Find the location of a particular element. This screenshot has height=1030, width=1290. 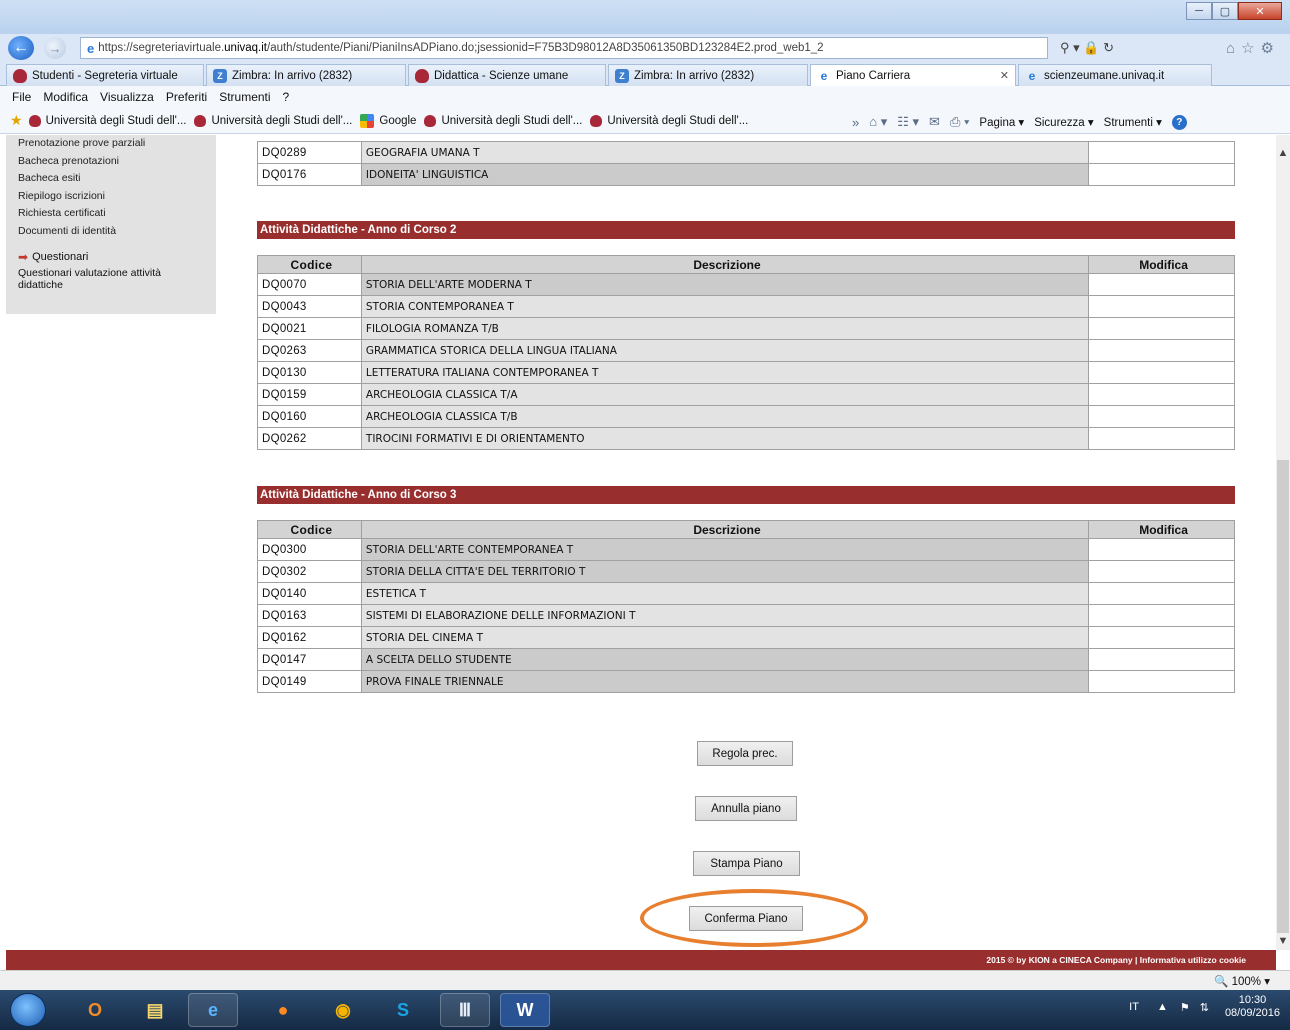

firefox-icon: ● is located at coordinates (283, 1010).